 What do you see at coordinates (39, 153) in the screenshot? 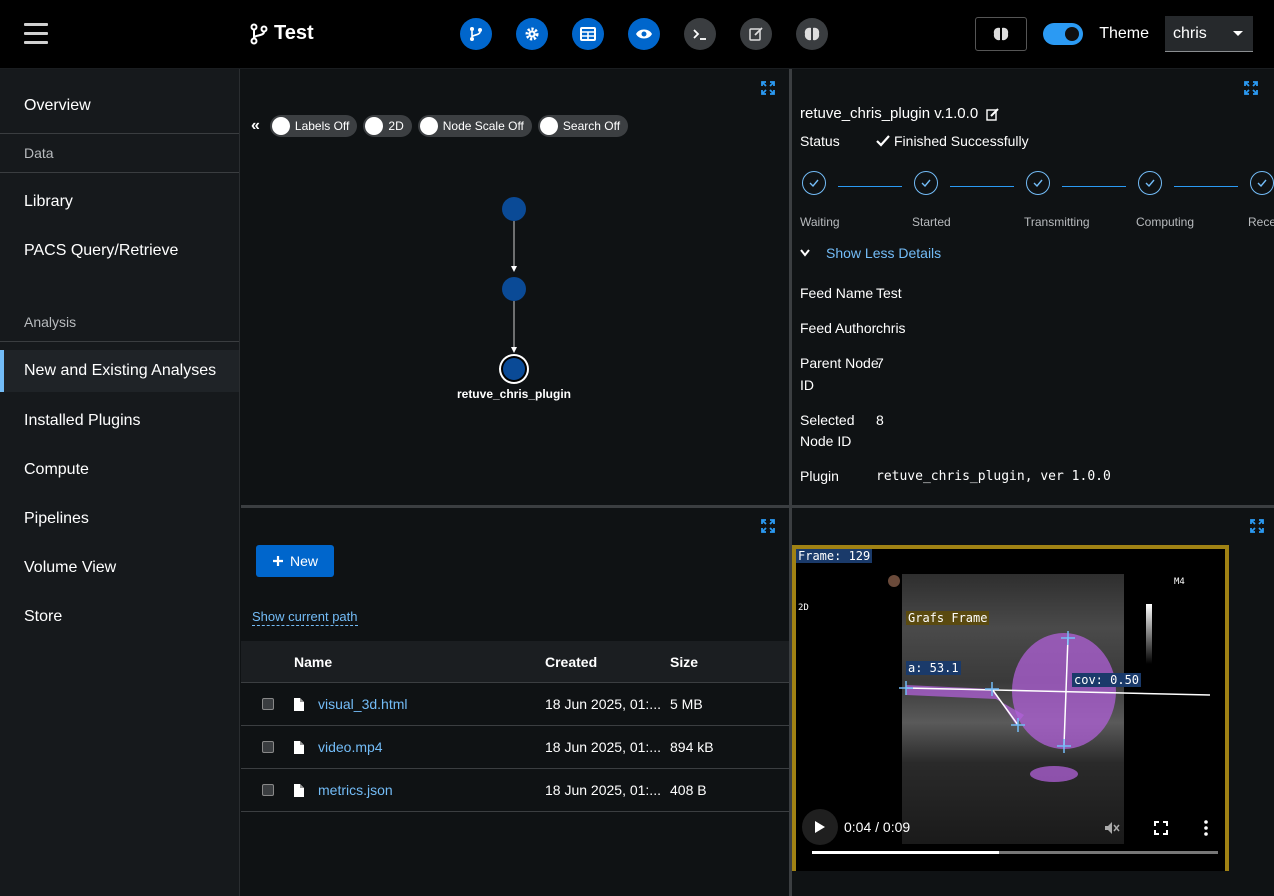
I see `sidebar-section-data: Data` at bounding box center [39, 153].